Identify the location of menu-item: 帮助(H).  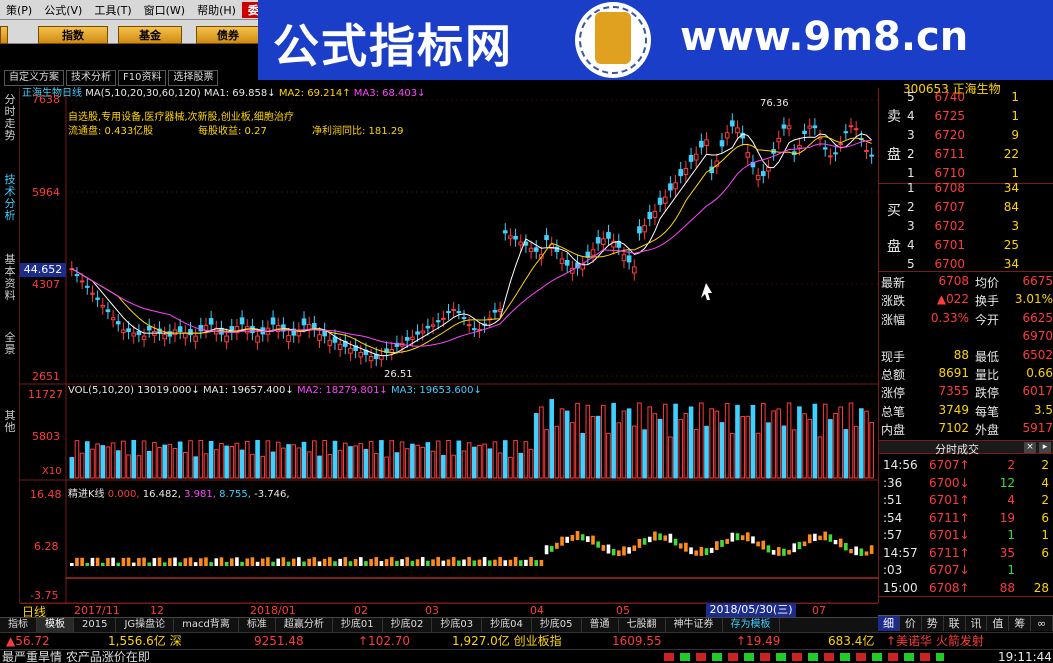
(216, 10).